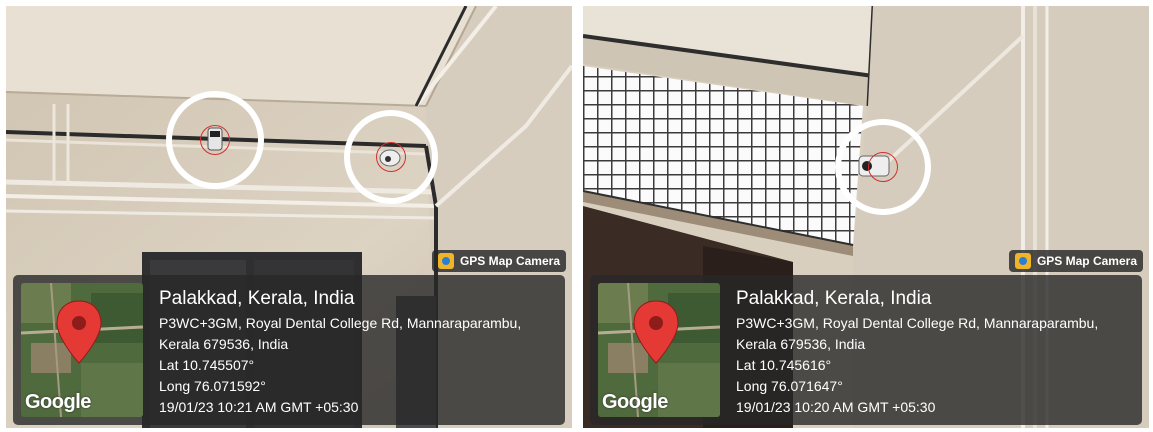 Image resolution: width=1153 pixels, height=432 pixels. Describe the element at coordinates (212, 386) in the screenshot. I see `longitude: Long 76.071592°` at that location.